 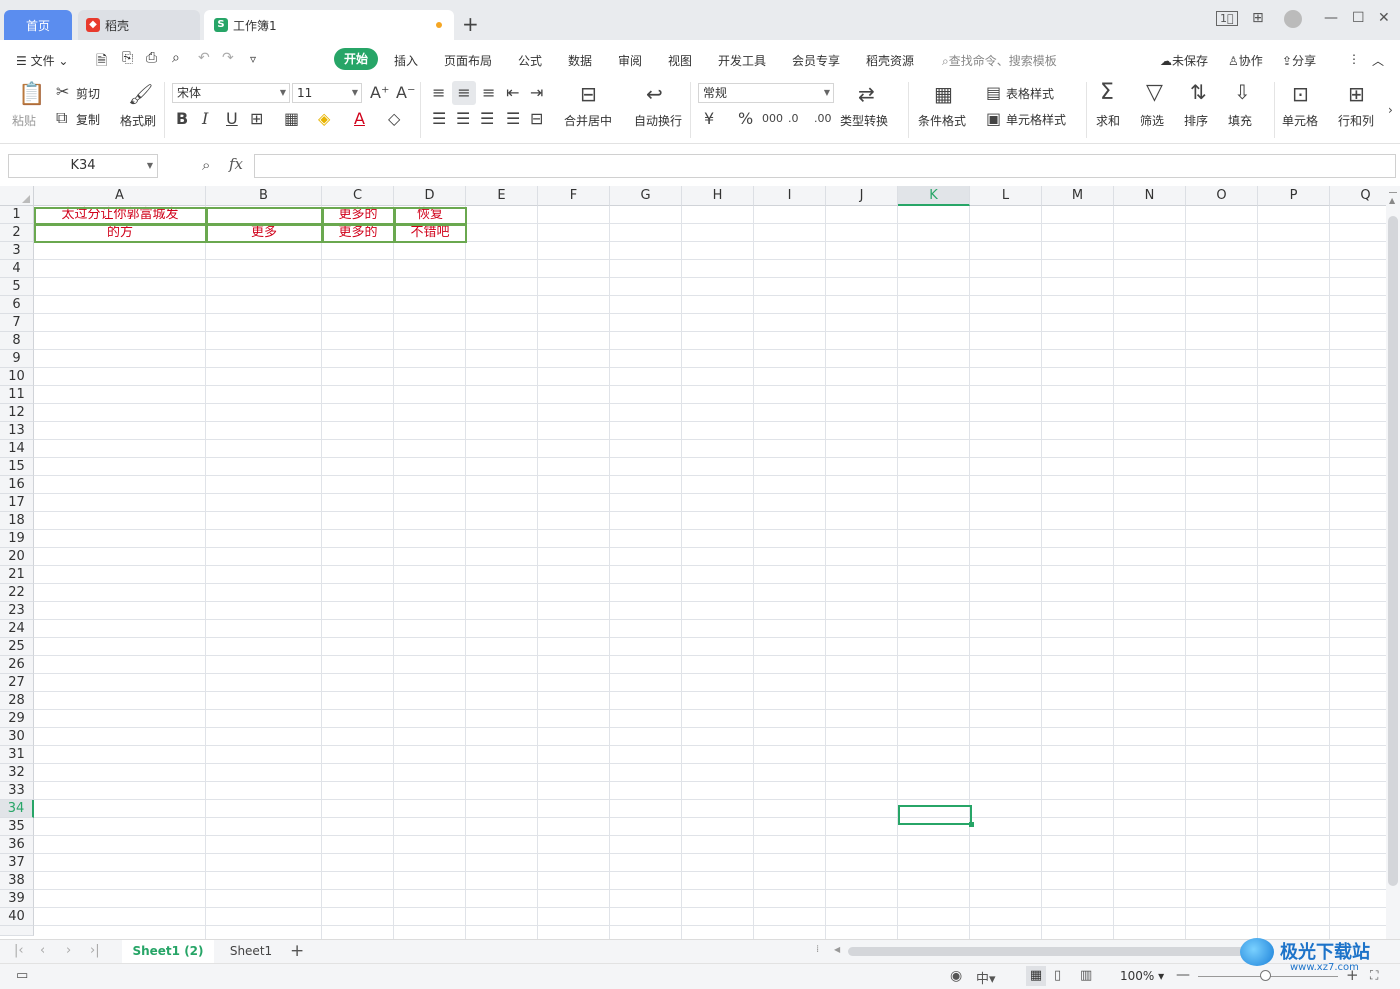 I want to click on eye-protection-icon: ◉, so click(x=956, y=976).